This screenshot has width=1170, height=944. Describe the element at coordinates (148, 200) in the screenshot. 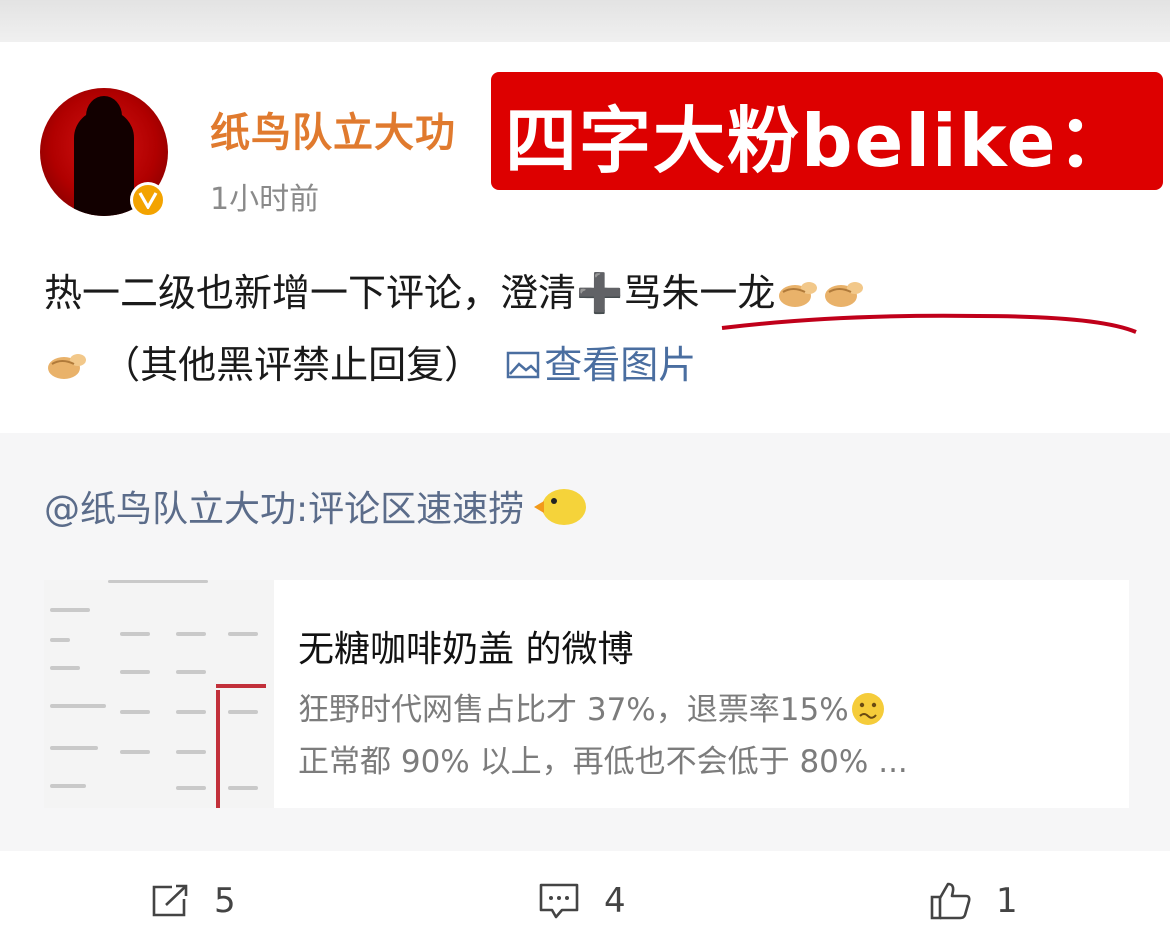

I see `verified-badge-icon` at that location.